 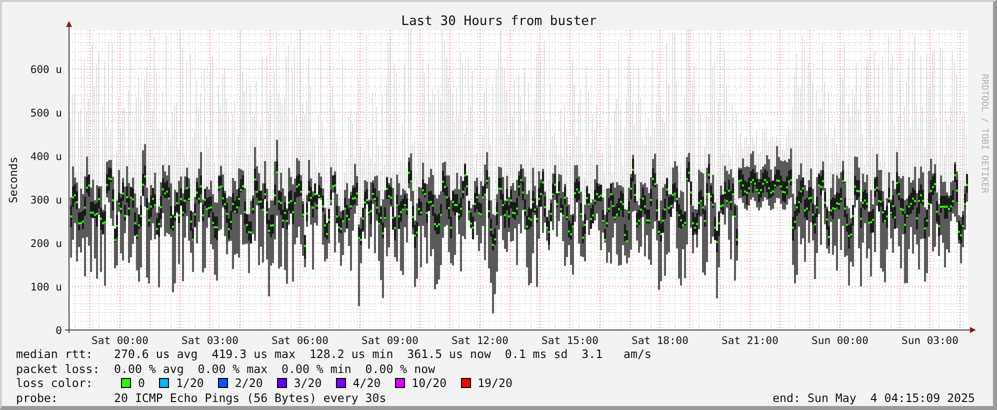 What do you see at coordinates (570, 339) in the screenshot?
I see `x-tick-label: Sat 15:00` at bounding box center [570, 339].